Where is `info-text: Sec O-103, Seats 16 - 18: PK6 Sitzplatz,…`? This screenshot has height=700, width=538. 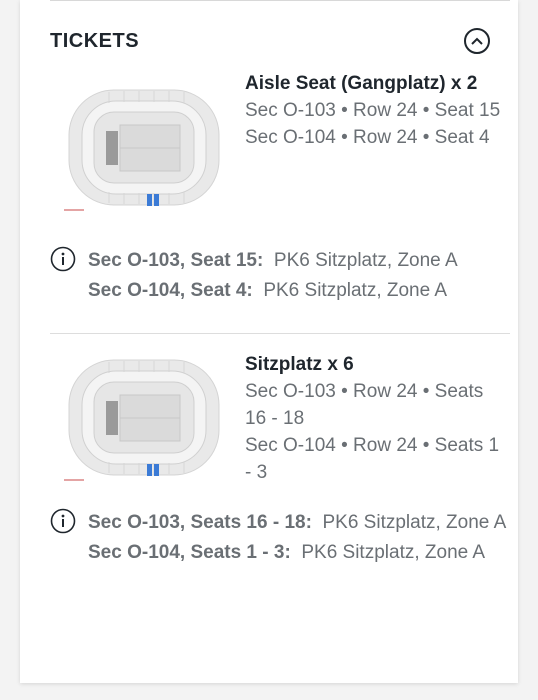
info-text: Sec O-103, Seats 16 - 18: PK6 Sitzplatz,… is located at coordinates (297, 537).